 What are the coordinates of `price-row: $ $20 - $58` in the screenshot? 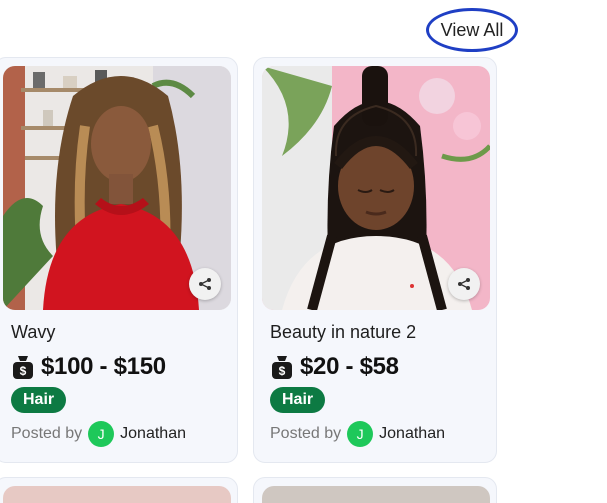 It's located at (334, 367).